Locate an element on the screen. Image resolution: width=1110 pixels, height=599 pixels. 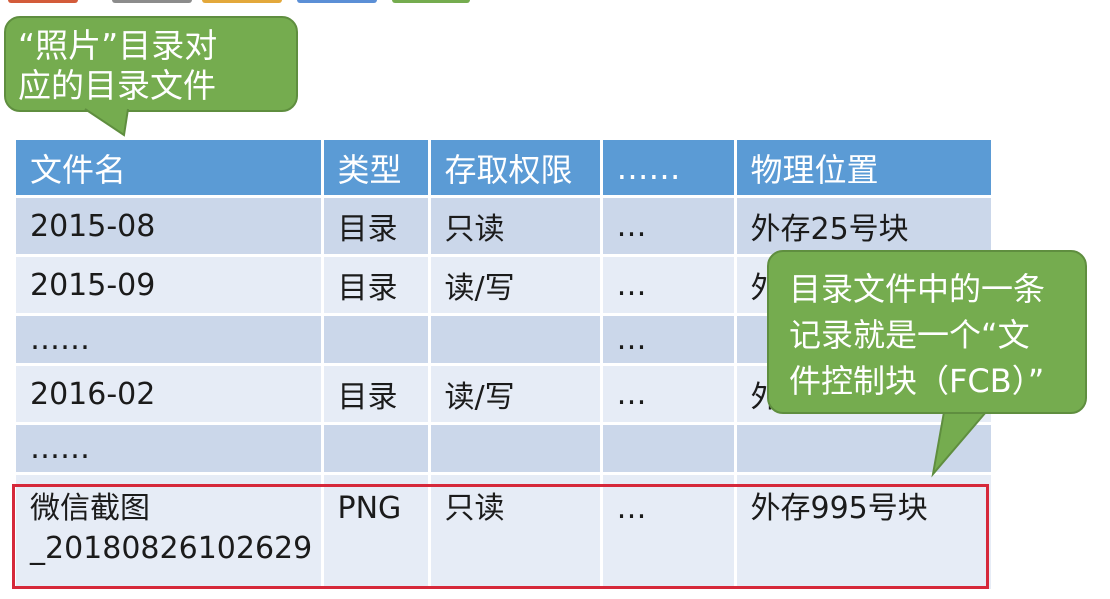
callout-left-line-1: “照片”目录对 is located at coordinates (118, 45).